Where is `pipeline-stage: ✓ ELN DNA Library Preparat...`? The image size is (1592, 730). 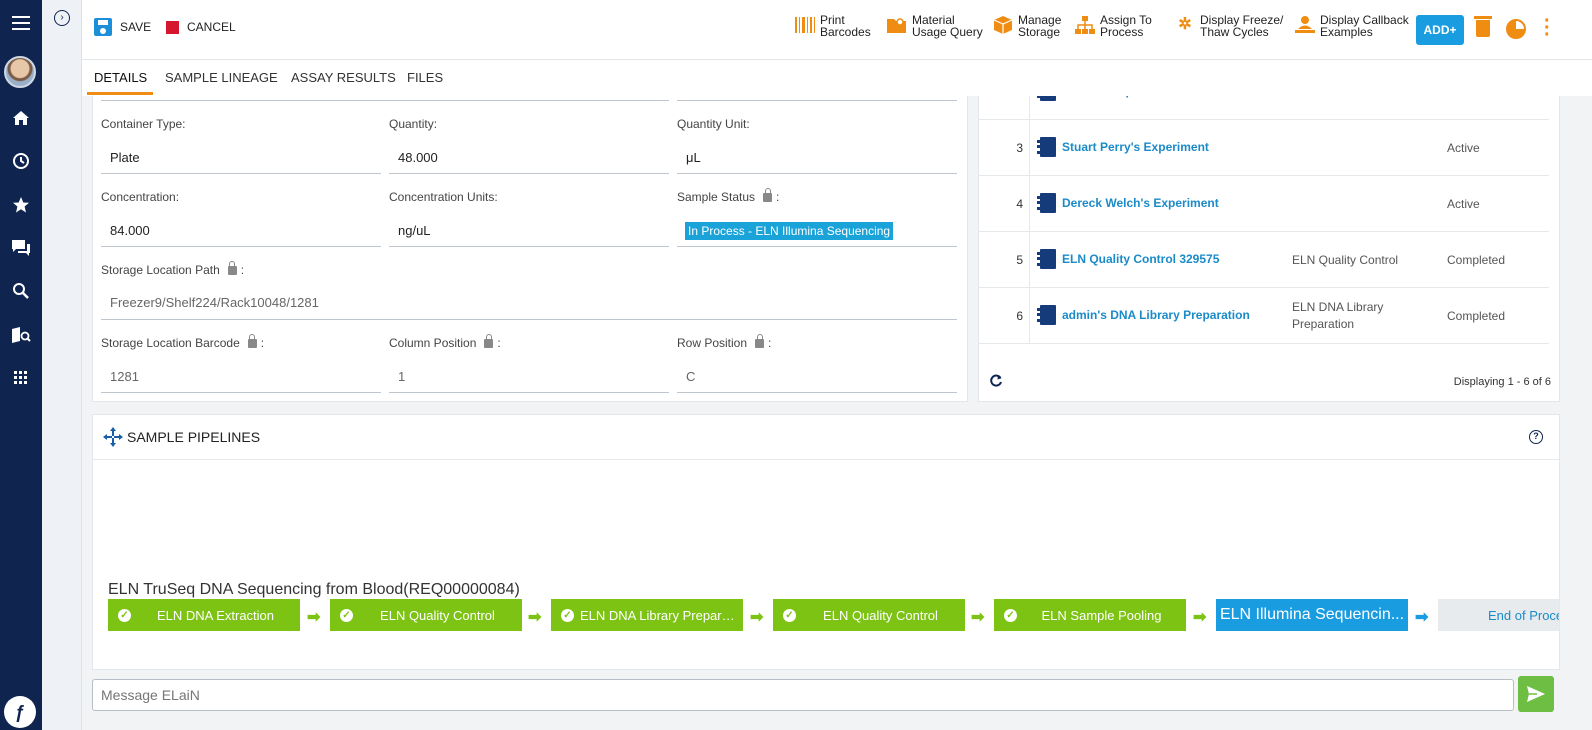 pipeline-stage: ✓ ELN DNA Library Preparat... is located at coordinates (647, 615).